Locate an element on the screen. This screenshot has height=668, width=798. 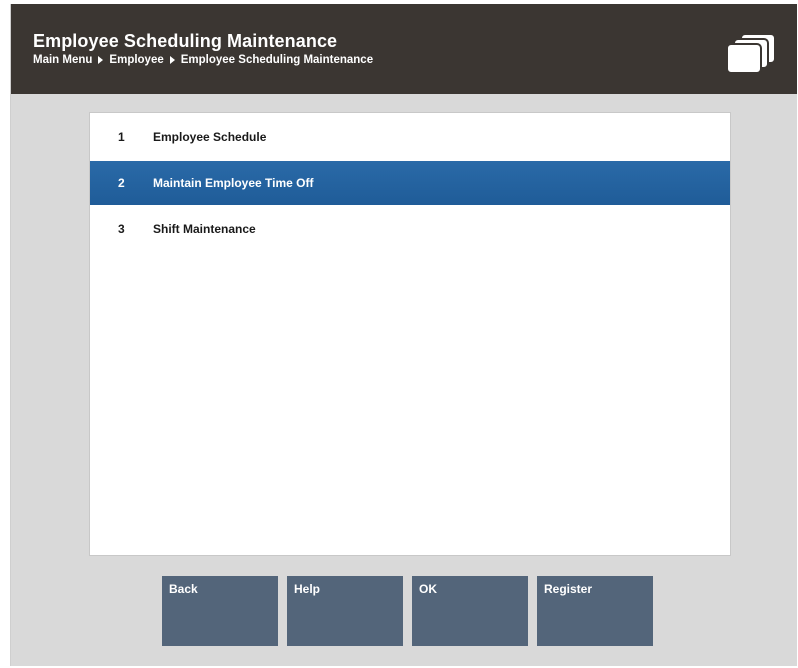
menu-item-shift-maintenance: 3 Shift Maintenance is located at coordinates (410, 229).